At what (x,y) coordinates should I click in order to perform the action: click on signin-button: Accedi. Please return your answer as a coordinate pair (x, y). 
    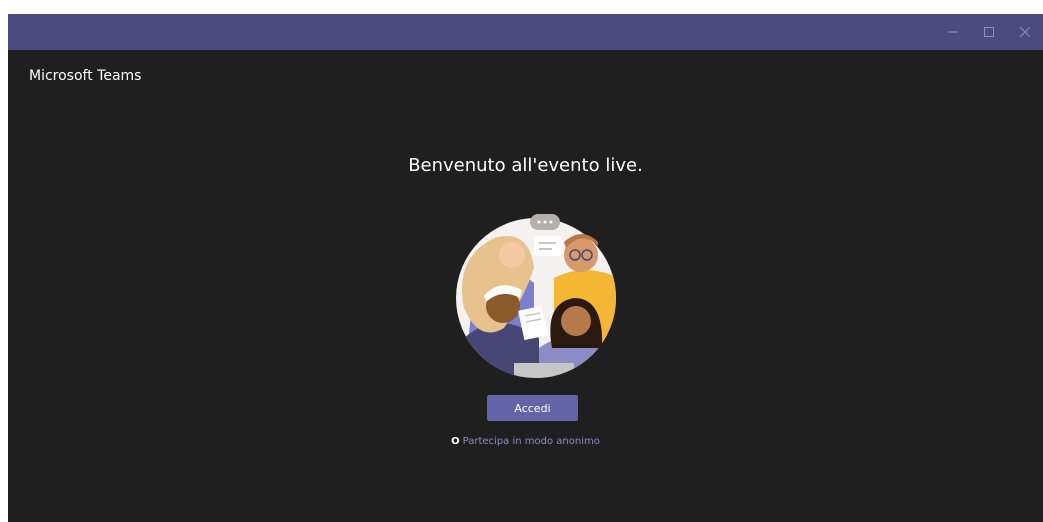
    Looking at the image, I should click on (532, 408).